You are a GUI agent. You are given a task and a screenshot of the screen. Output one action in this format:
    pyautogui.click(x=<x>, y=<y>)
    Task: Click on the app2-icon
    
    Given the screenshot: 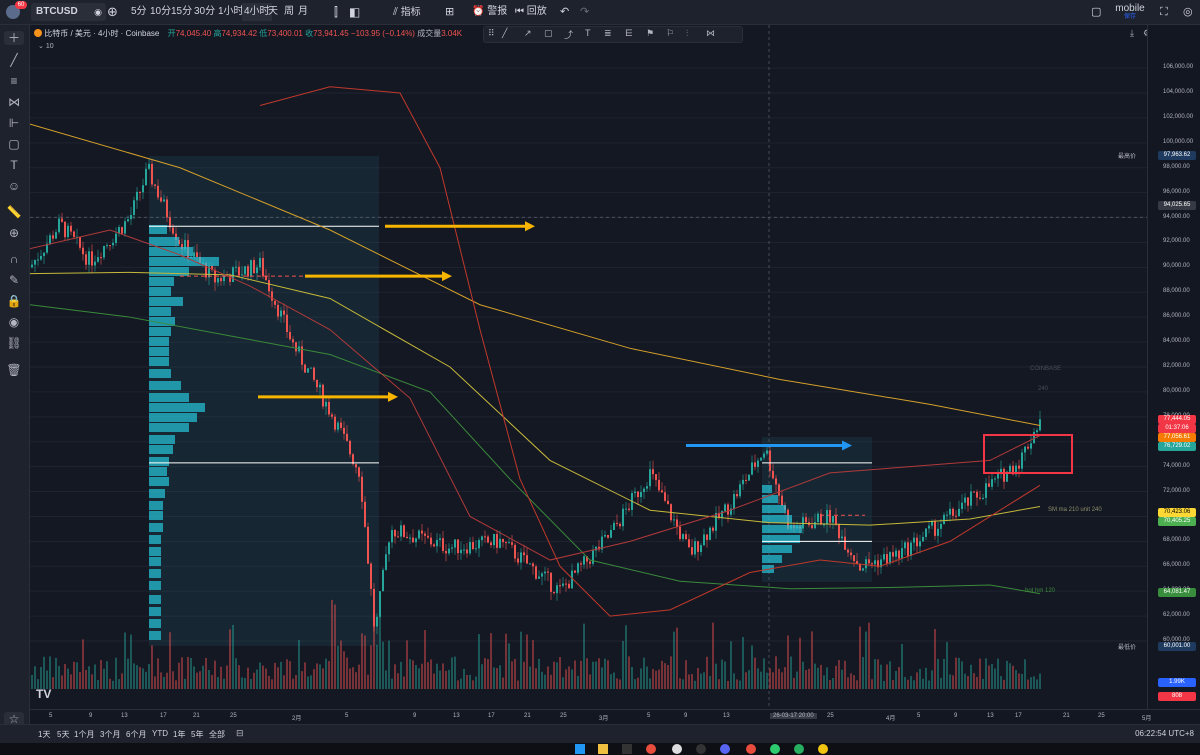 What is the action you would take?
    pyautogui.click(x=701, y=749)
    